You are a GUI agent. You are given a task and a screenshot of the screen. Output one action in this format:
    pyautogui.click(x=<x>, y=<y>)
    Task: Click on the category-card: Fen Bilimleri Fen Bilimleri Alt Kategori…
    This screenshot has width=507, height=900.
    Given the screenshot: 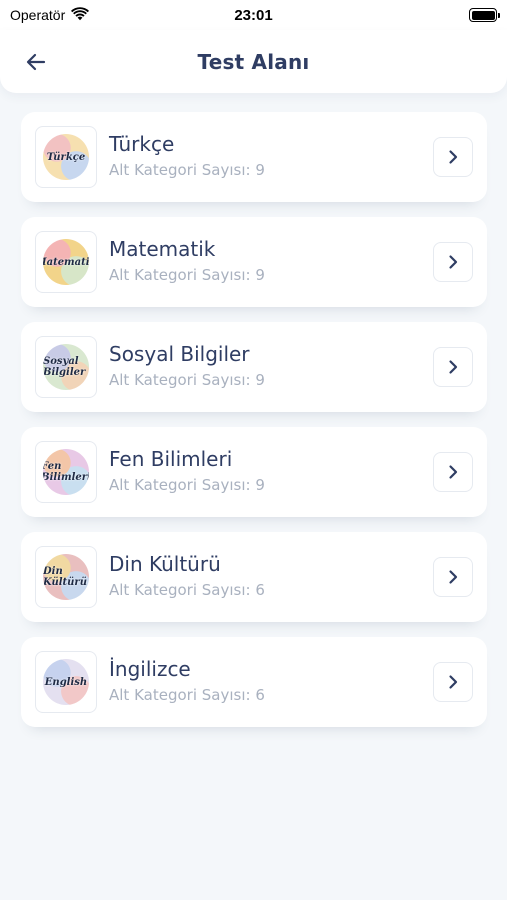 What is the action you would take?
    pyautogui.click(x=254, y=472)
    